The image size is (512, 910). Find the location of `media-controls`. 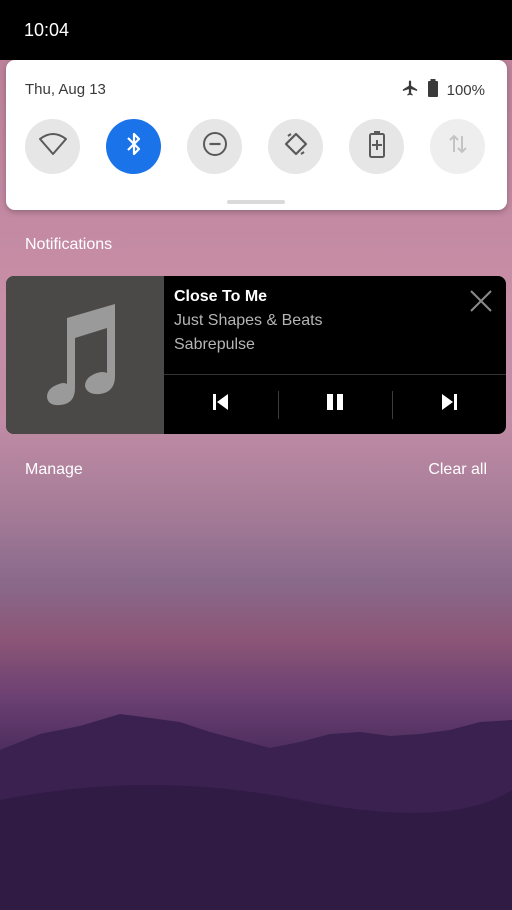

media-controls is located at coordinates (335, 404).